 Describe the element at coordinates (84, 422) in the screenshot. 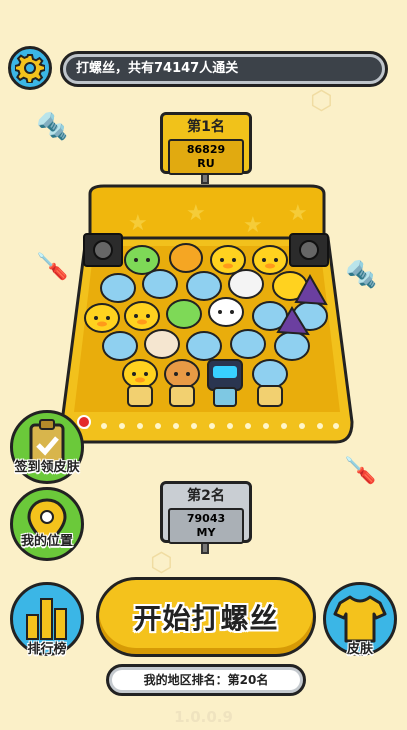

I see `notification-dot` at that location.